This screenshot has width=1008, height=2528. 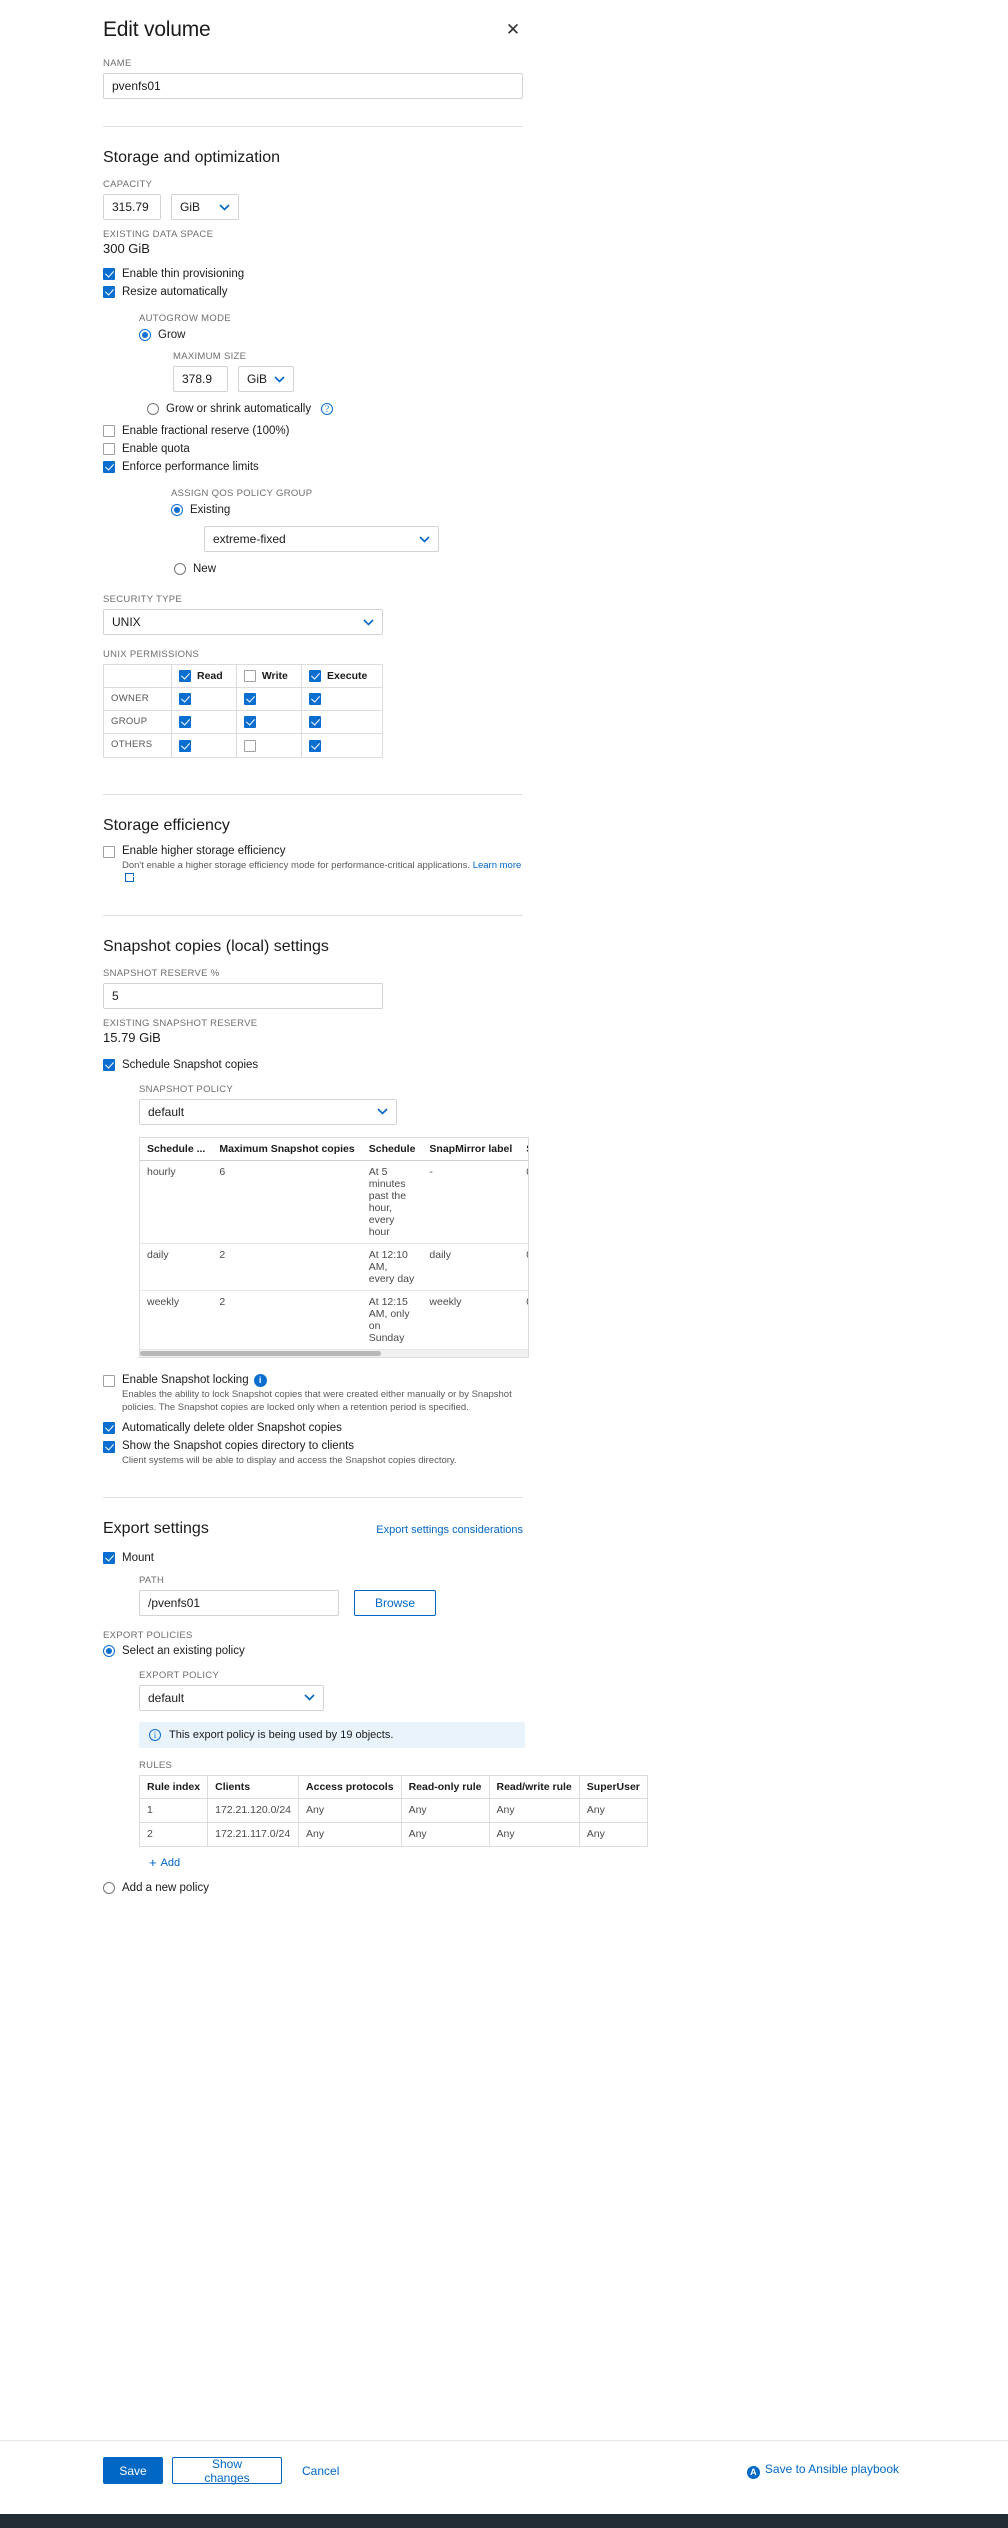 I want to click on snapshot-locking-checkbox, so click(x=109, y=1380).